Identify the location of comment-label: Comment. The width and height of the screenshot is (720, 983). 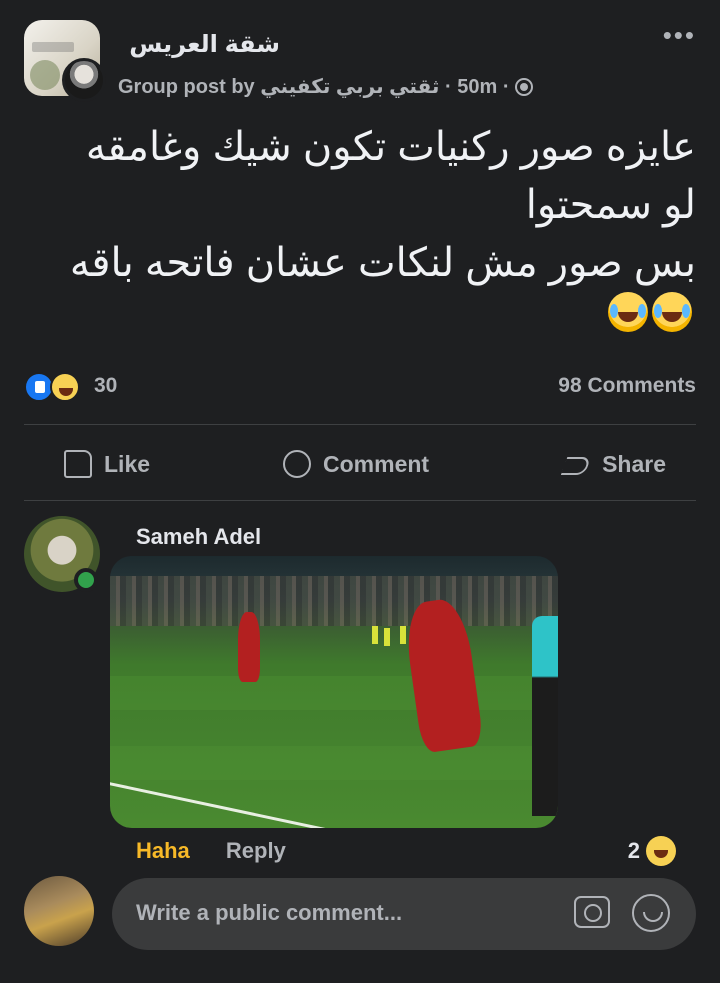
(376, 463).